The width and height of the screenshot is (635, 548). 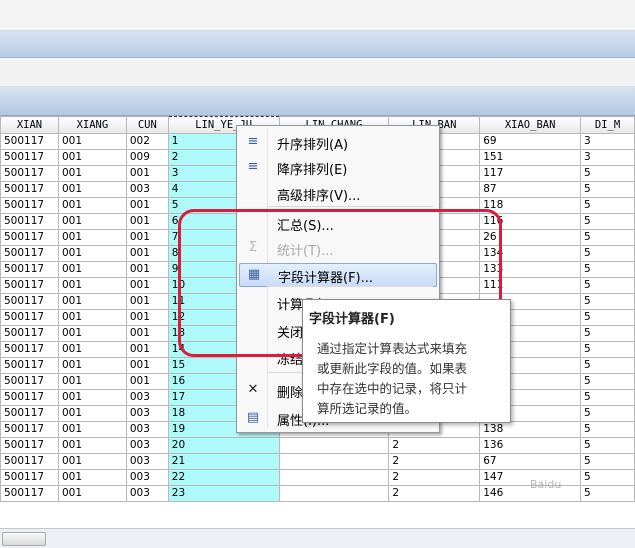 I want to click on table-cell: 009, so click(x=147, y=157).